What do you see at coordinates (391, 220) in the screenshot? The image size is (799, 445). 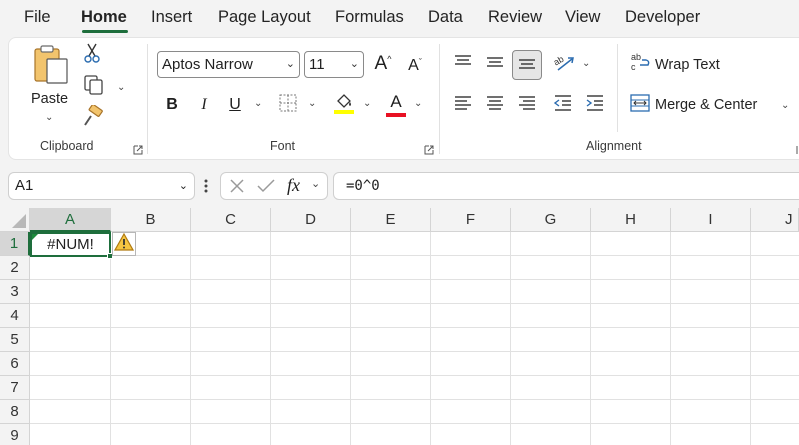 I see `column-header: E` at bounding box center [391, 220].